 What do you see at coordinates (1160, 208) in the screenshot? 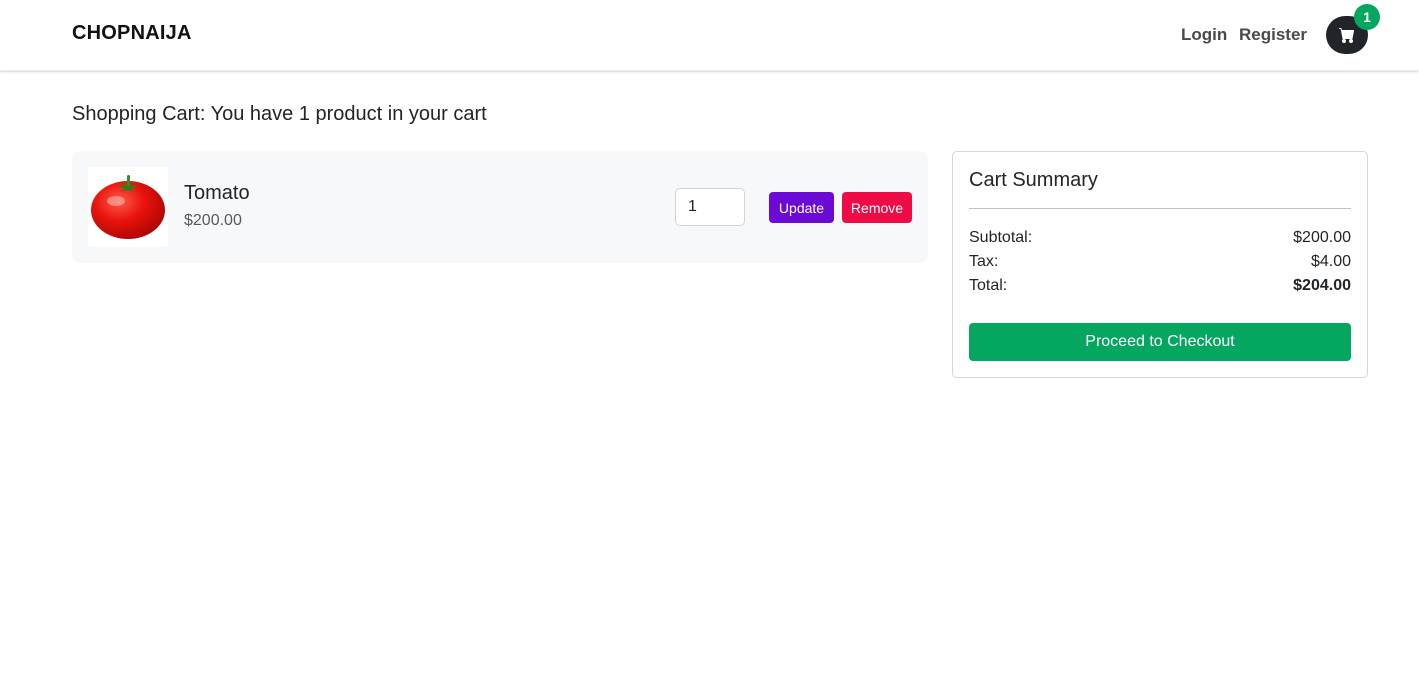
I see `summary-divider` at bounding box center [1160, 208].